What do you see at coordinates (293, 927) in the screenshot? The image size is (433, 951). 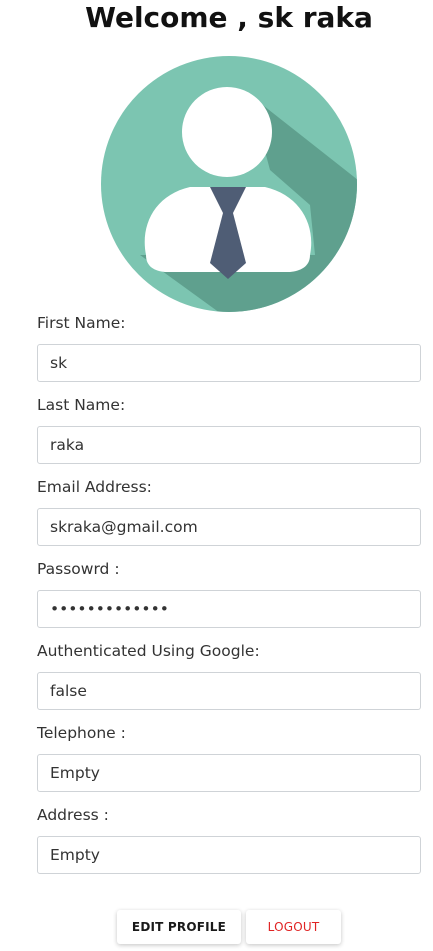 I see `logout-button: LOGOUT` at bounding box center [293, 927].